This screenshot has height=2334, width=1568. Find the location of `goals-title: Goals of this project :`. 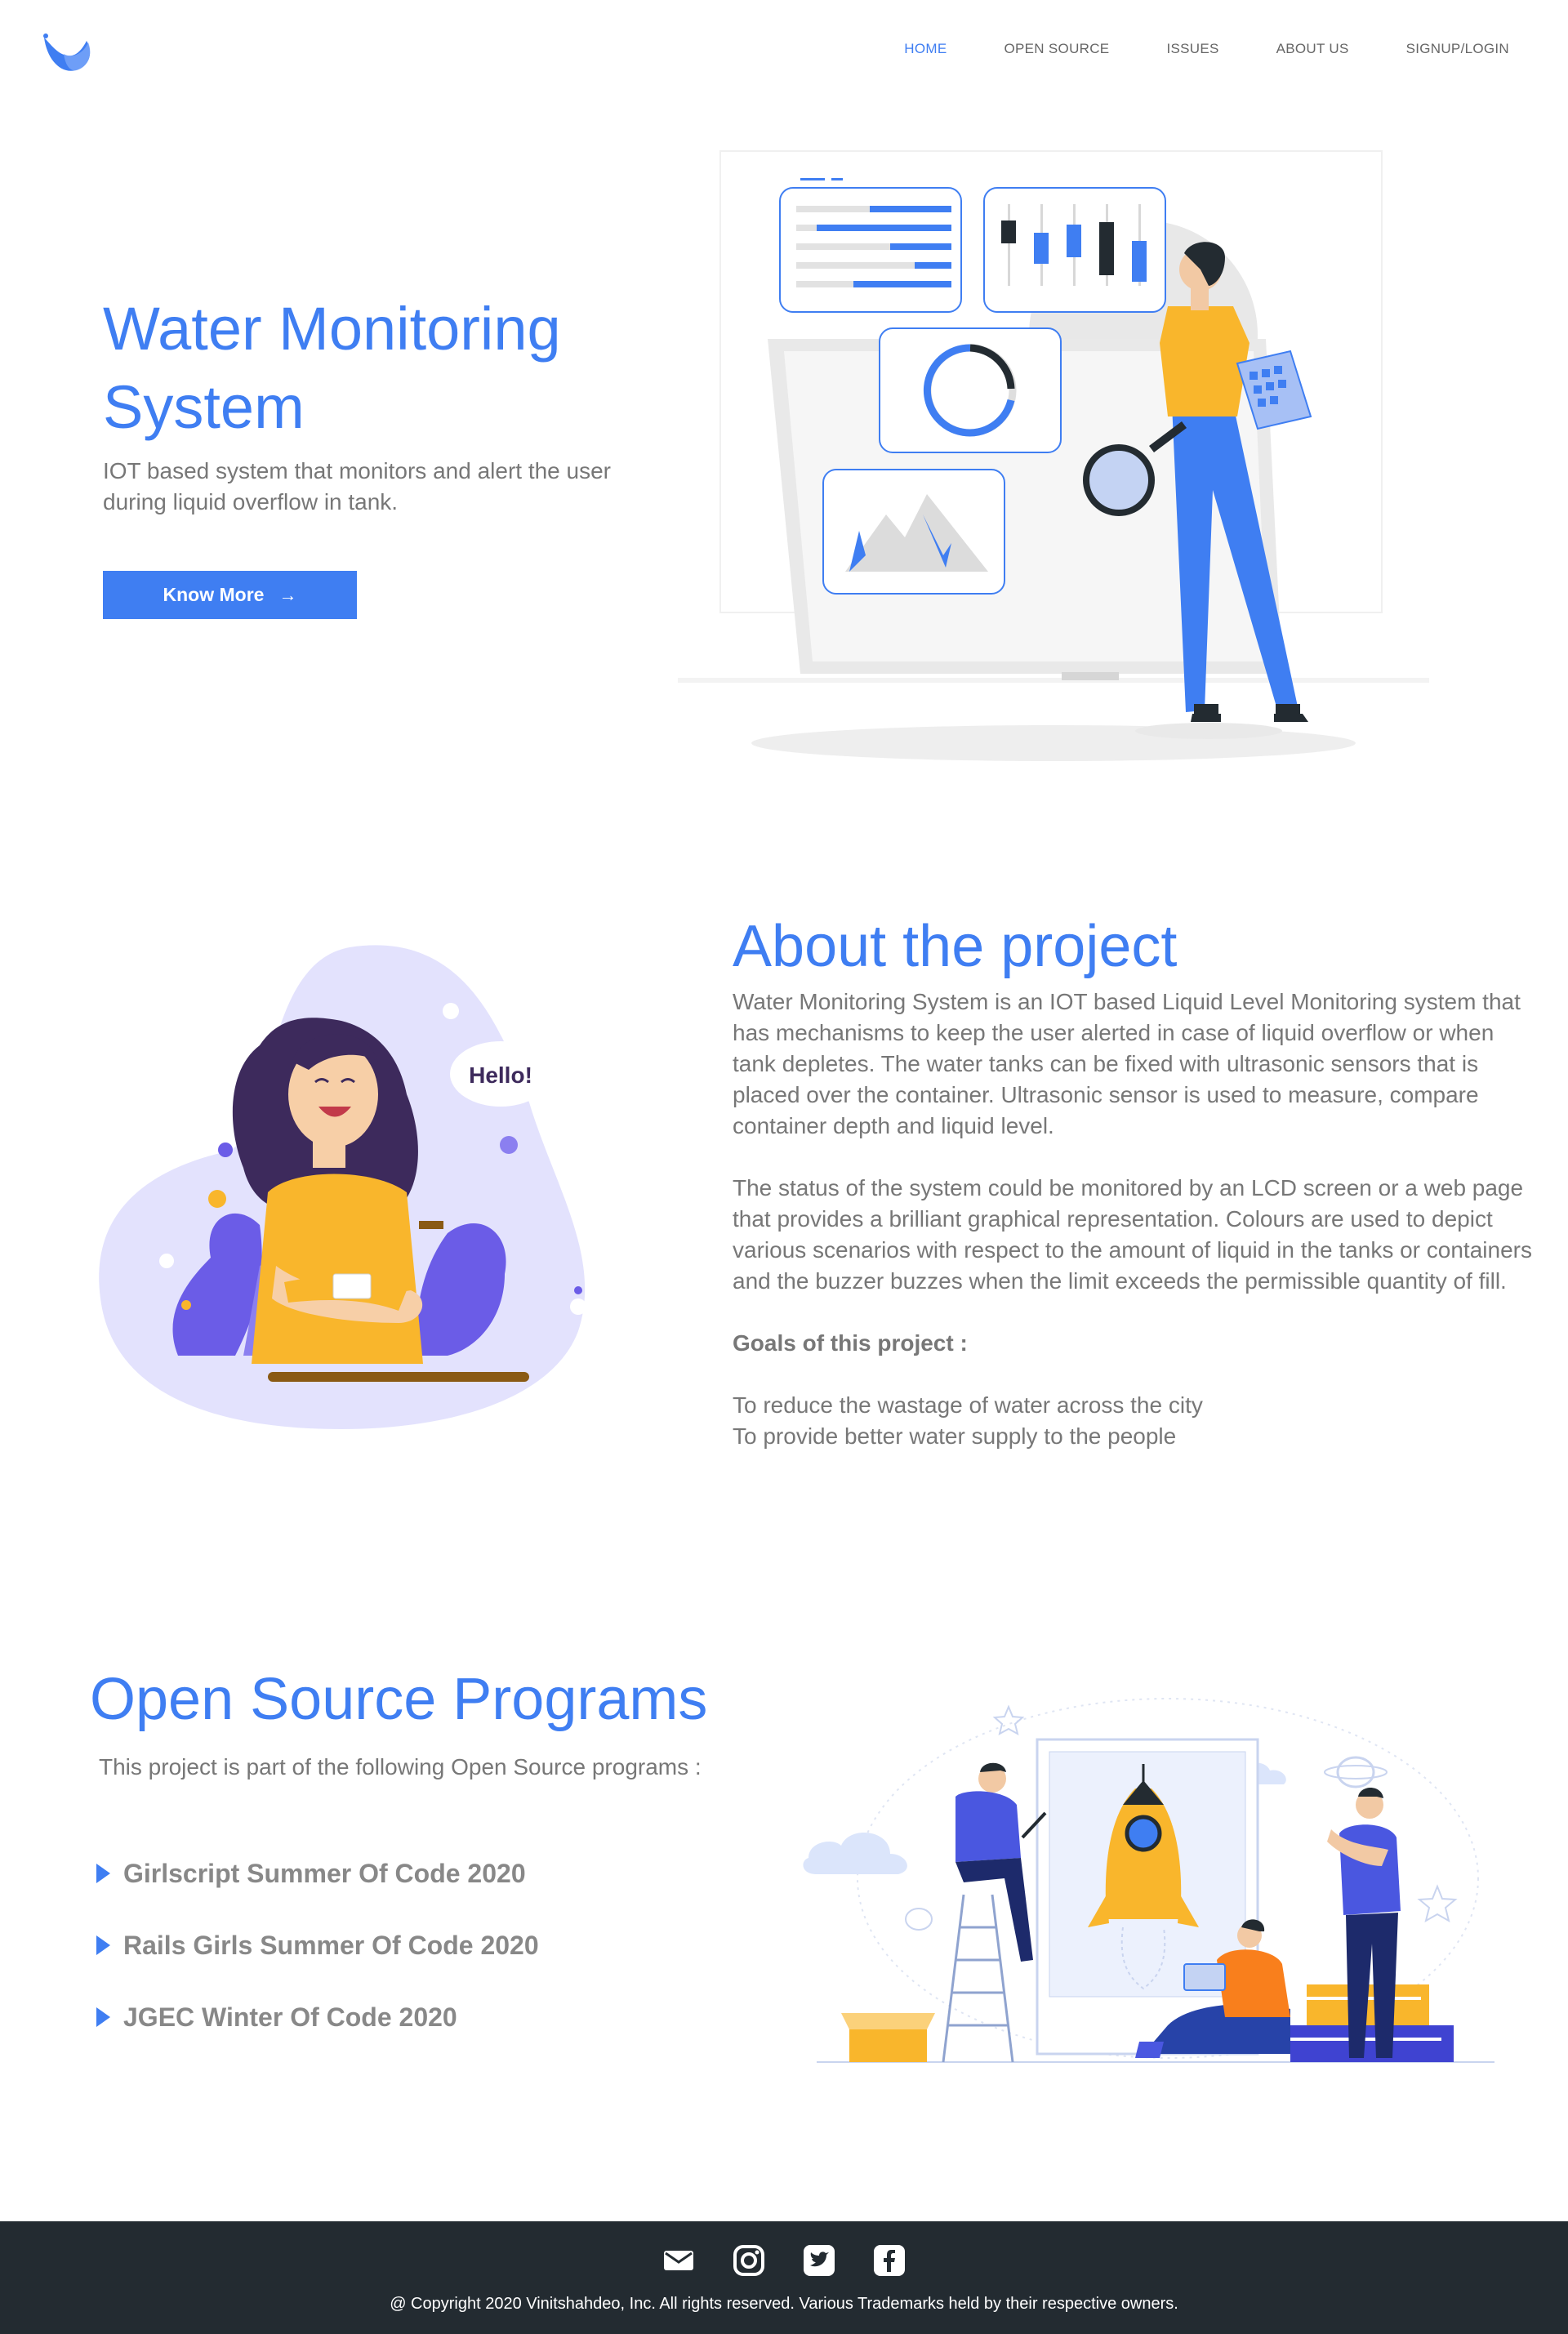

goals-title: Goals of this project : is located at coordinates (851, 1343).